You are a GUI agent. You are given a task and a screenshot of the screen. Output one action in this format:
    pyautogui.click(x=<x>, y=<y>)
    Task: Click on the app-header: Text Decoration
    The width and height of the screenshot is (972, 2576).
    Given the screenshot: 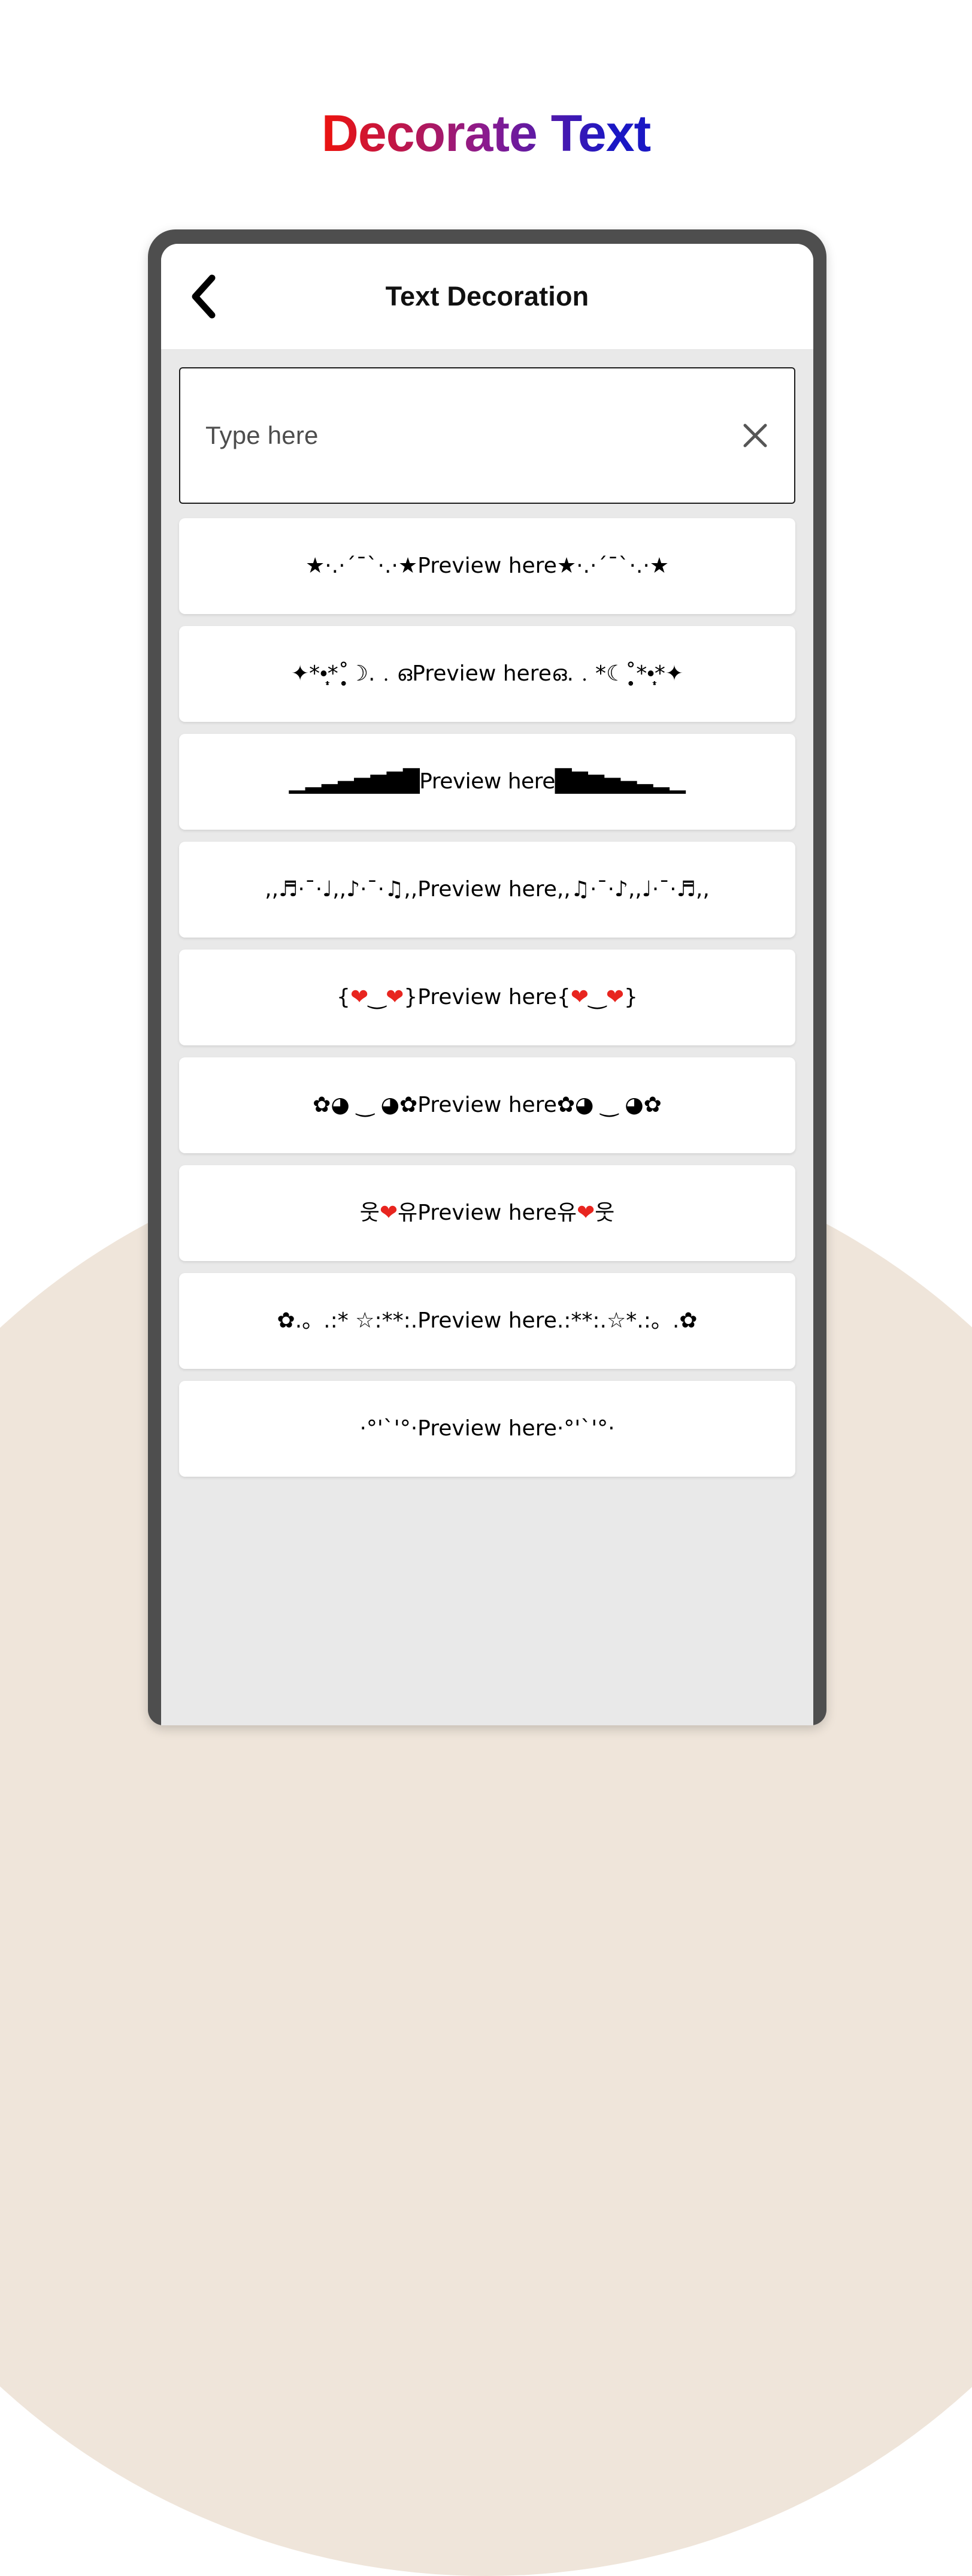 What is the action you would take?
    pyautogui.click(x=487, y=297)
    